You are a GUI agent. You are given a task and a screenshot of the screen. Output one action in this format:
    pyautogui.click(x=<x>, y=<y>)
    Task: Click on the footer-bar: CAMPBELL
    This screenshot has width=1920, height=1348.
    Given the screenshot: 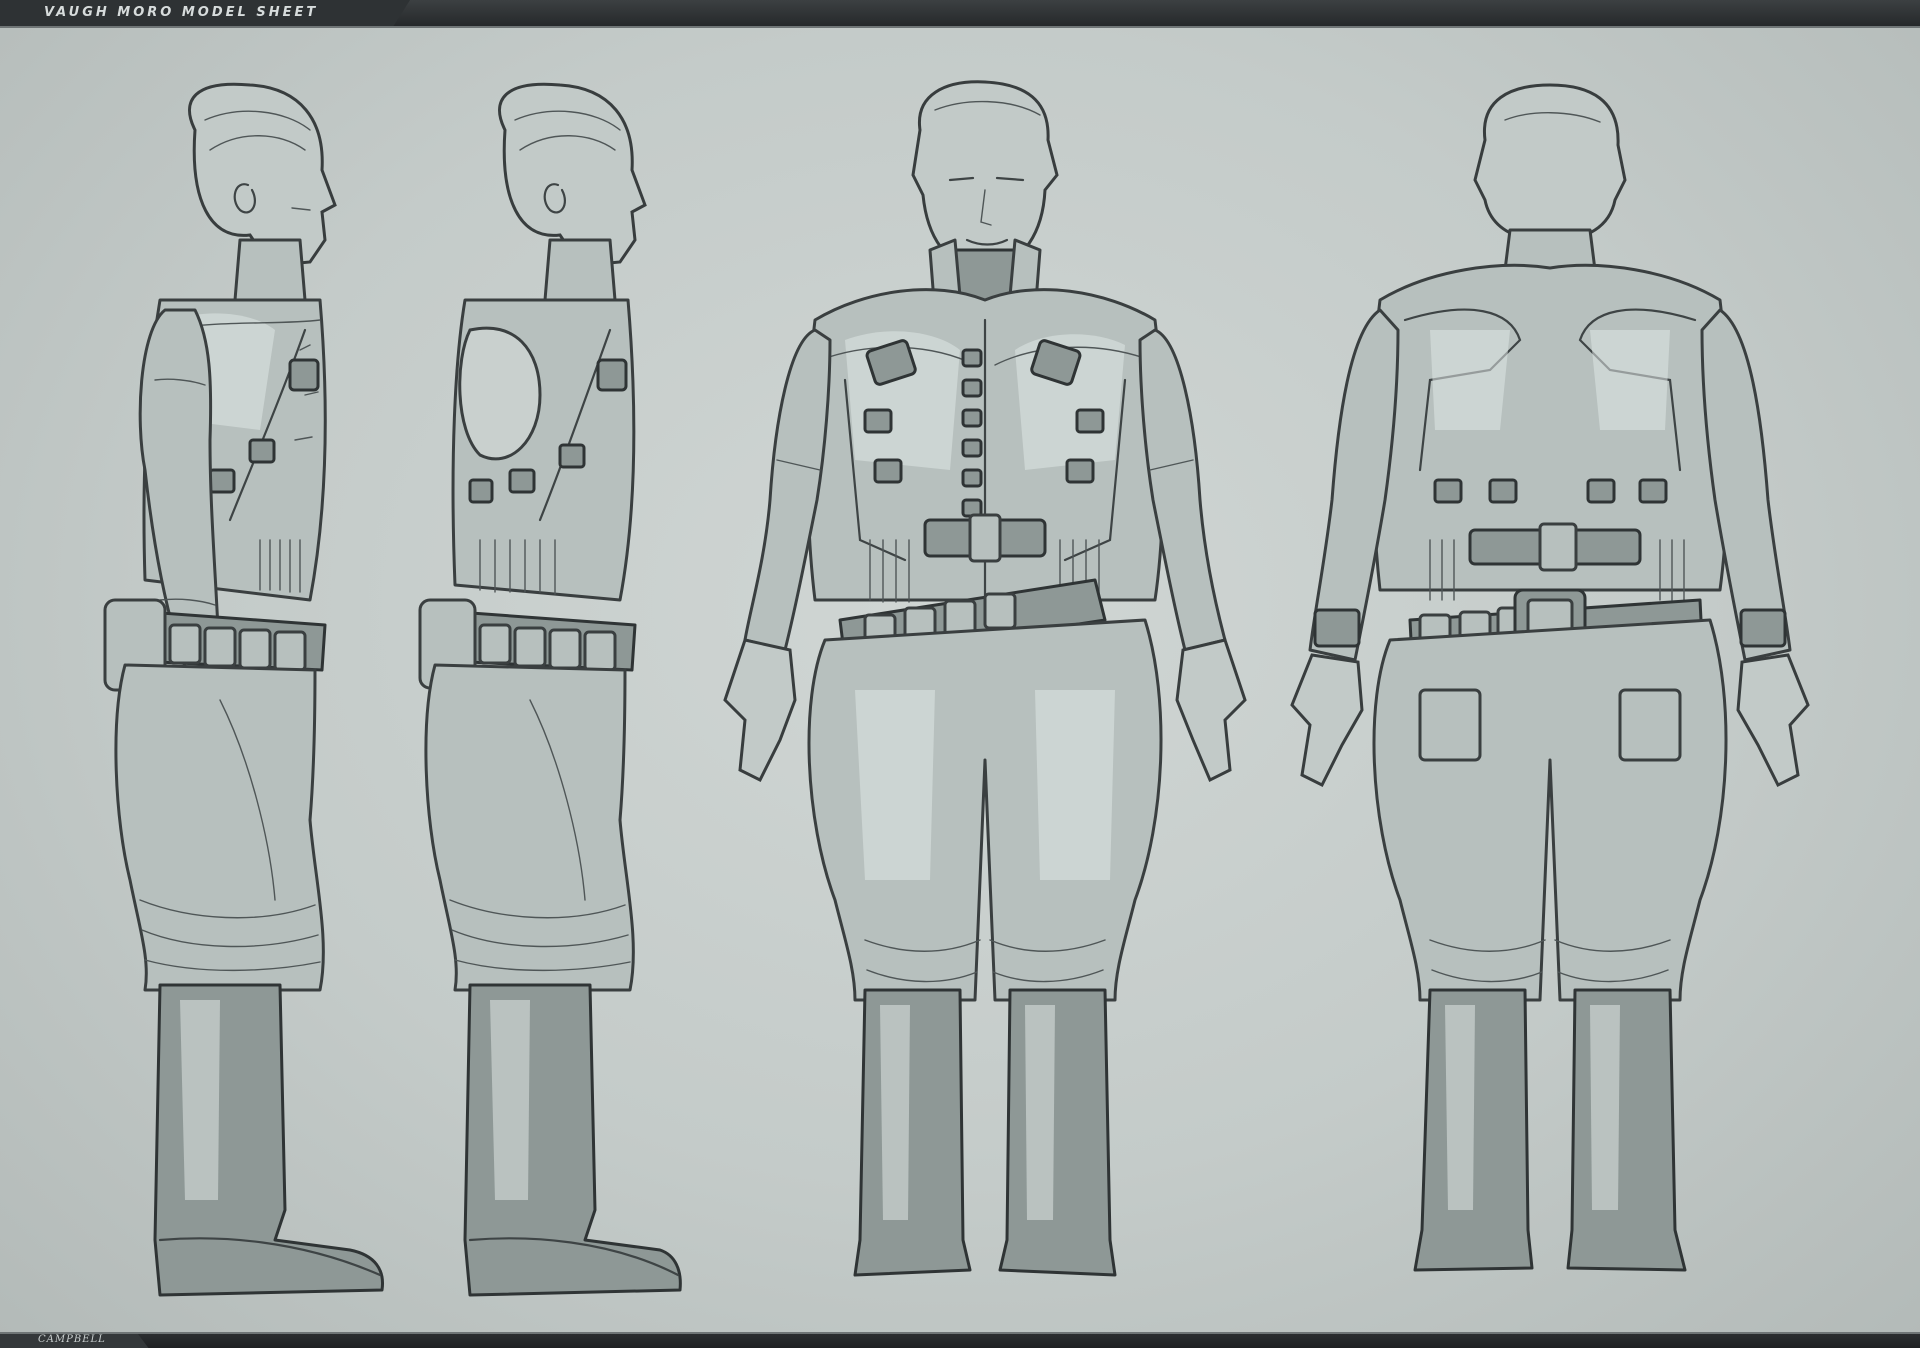 What is the action you would take?
    pyautogui.click(x=960, y=1340)
    